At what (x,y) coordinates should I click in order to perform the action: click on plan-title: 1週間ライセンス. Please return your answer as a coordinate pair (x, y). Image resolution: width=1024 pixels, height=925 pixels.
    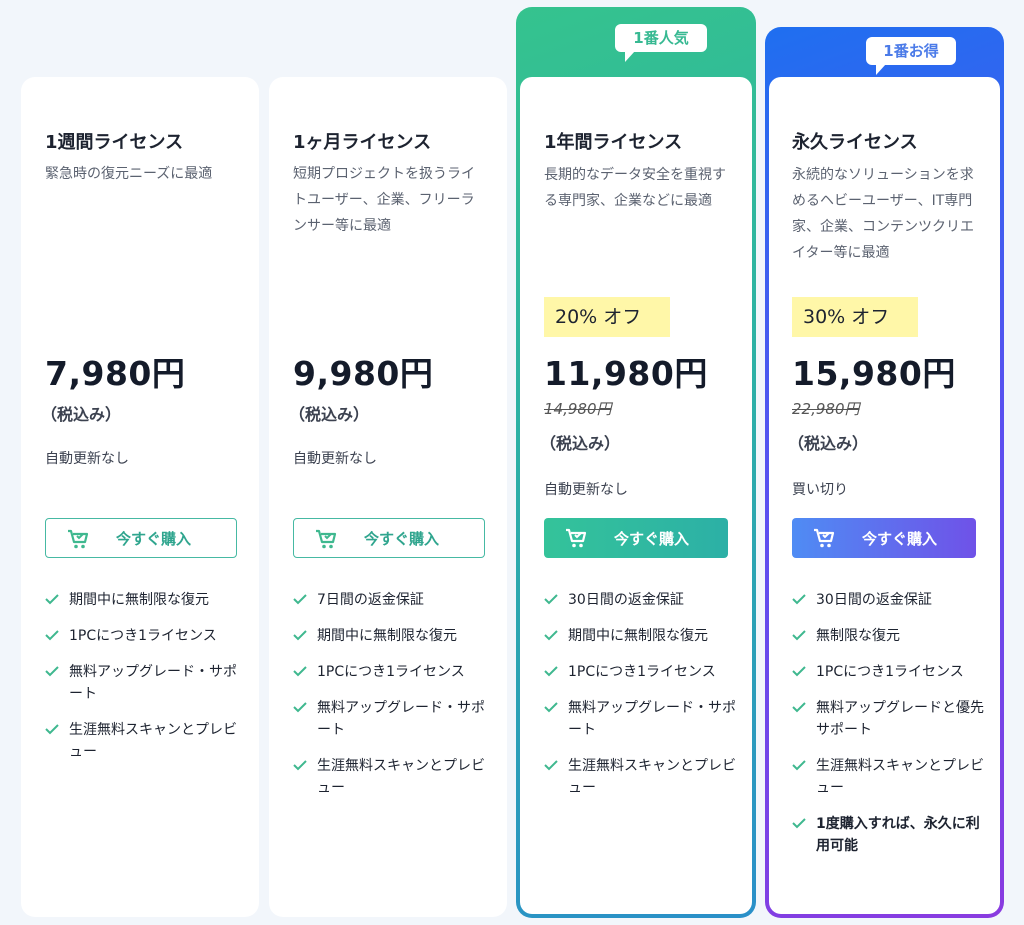
    Looking at the image, I should click on (114, 142).